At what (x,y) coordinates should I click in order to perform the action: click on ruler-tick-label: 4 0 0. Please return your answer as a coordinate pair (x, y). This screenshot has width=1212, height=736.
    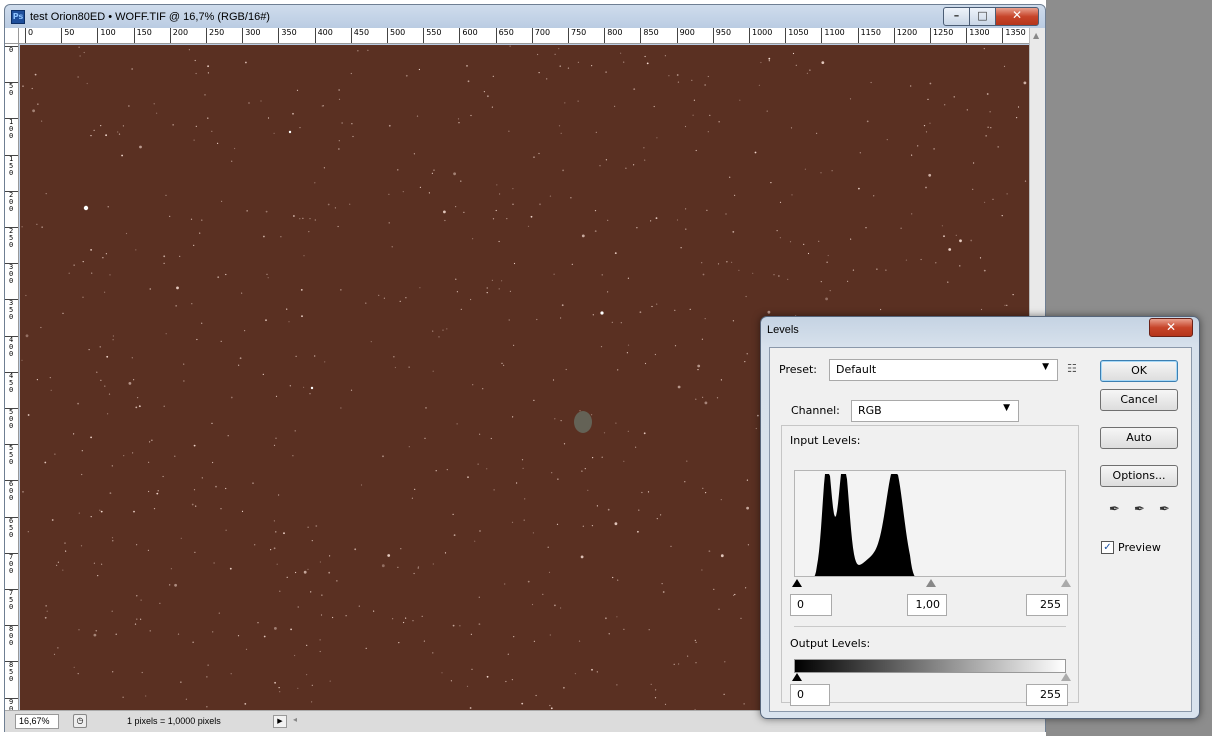
    Looking at the image, I should click on (11, 346).